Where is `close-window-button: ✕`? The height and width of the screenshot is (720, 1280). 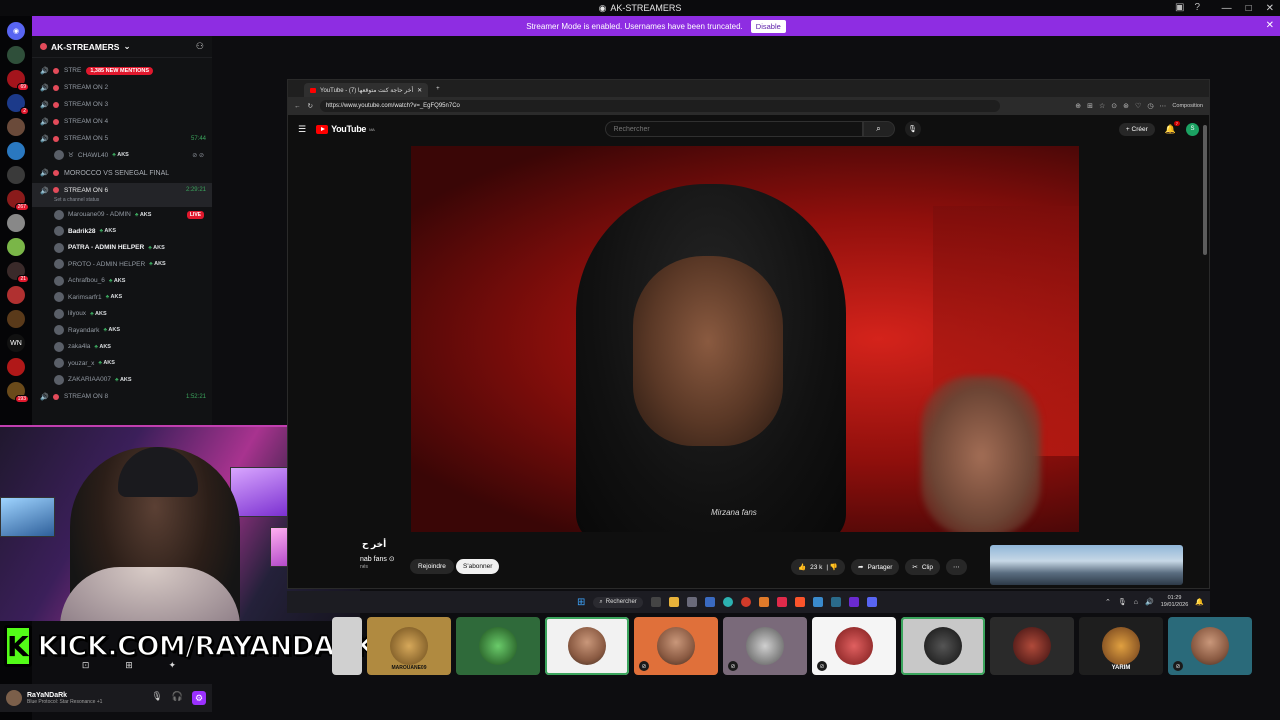 close-window-button: ✕ is located at coordinates (1270, 8).